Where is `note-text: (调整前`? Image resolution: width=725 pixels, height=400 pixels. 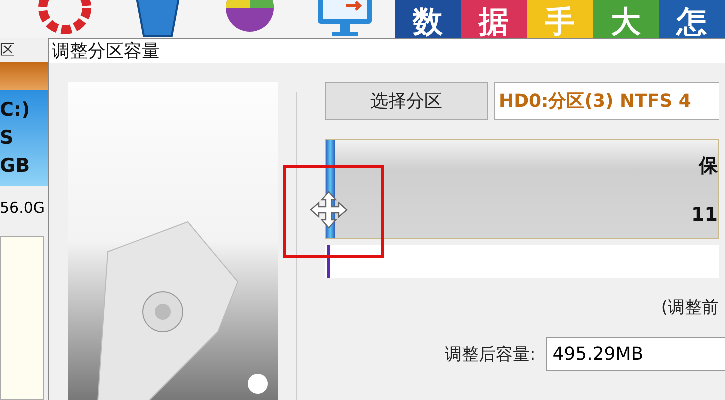 note-text: (调整前 is located at coordinates (690, 308).